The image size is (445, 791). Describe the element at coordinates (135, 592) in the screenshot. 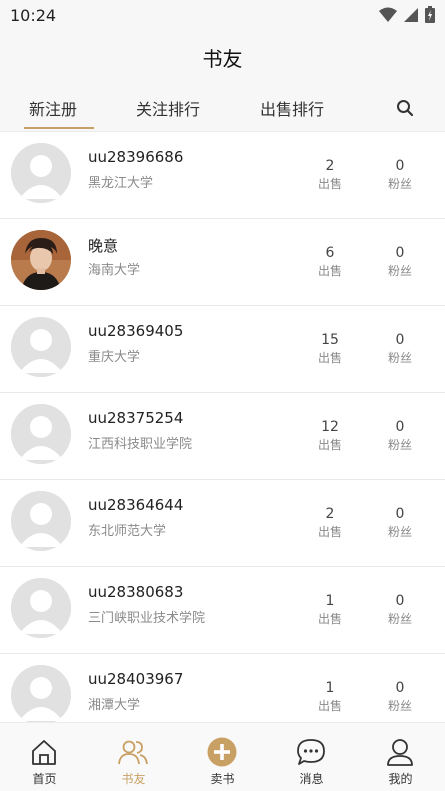

I see `user-name: uu28380683` at that location.